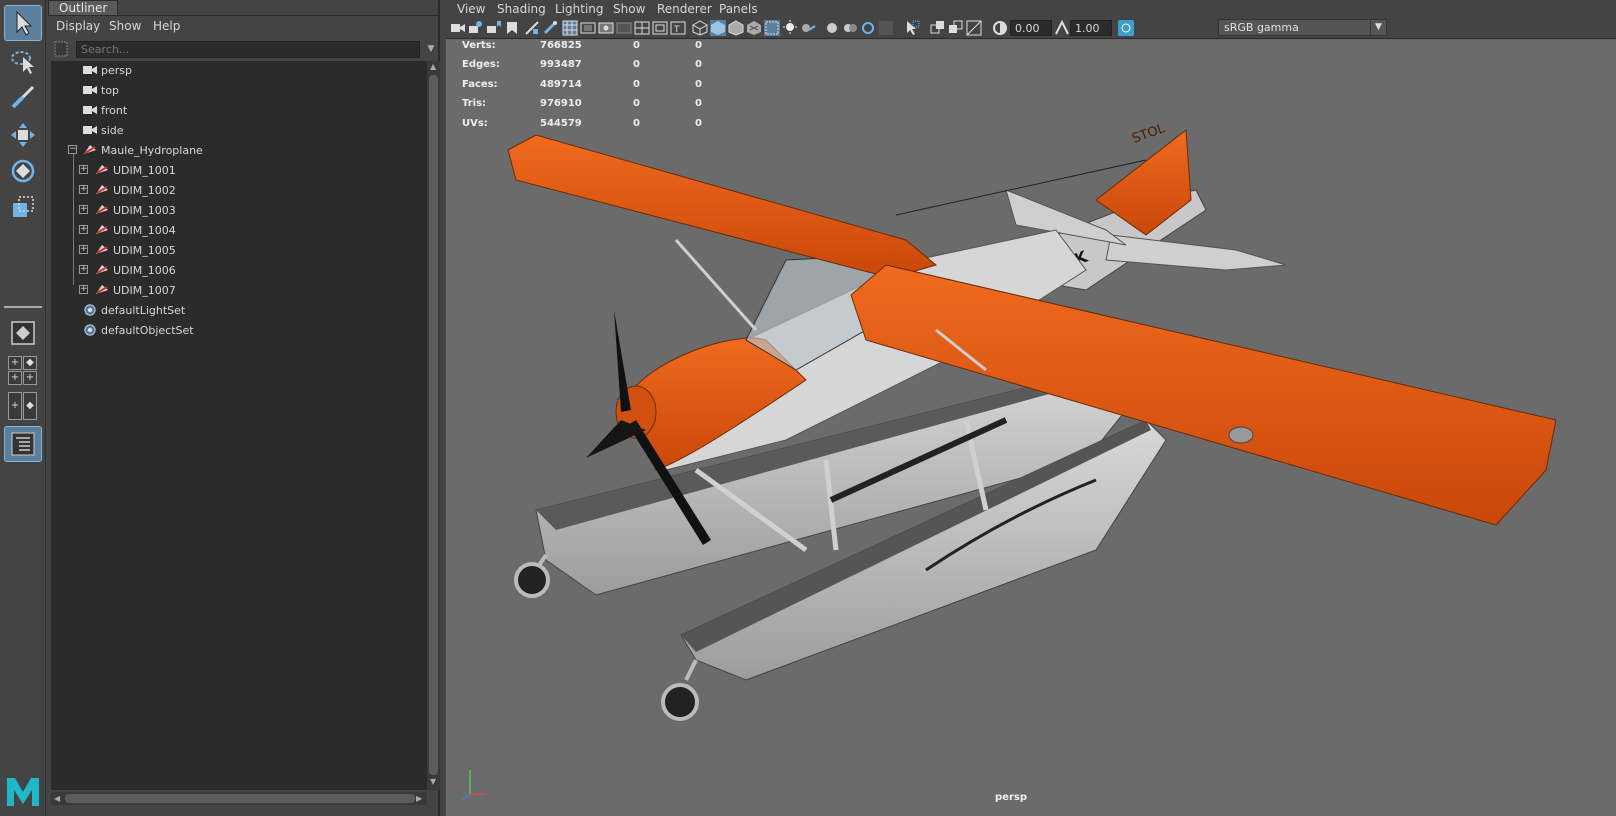  What do you see at coordinates (116, 70) in the screenshot?
I see `tree-item-label: persp` at bounding box center [116, 70].